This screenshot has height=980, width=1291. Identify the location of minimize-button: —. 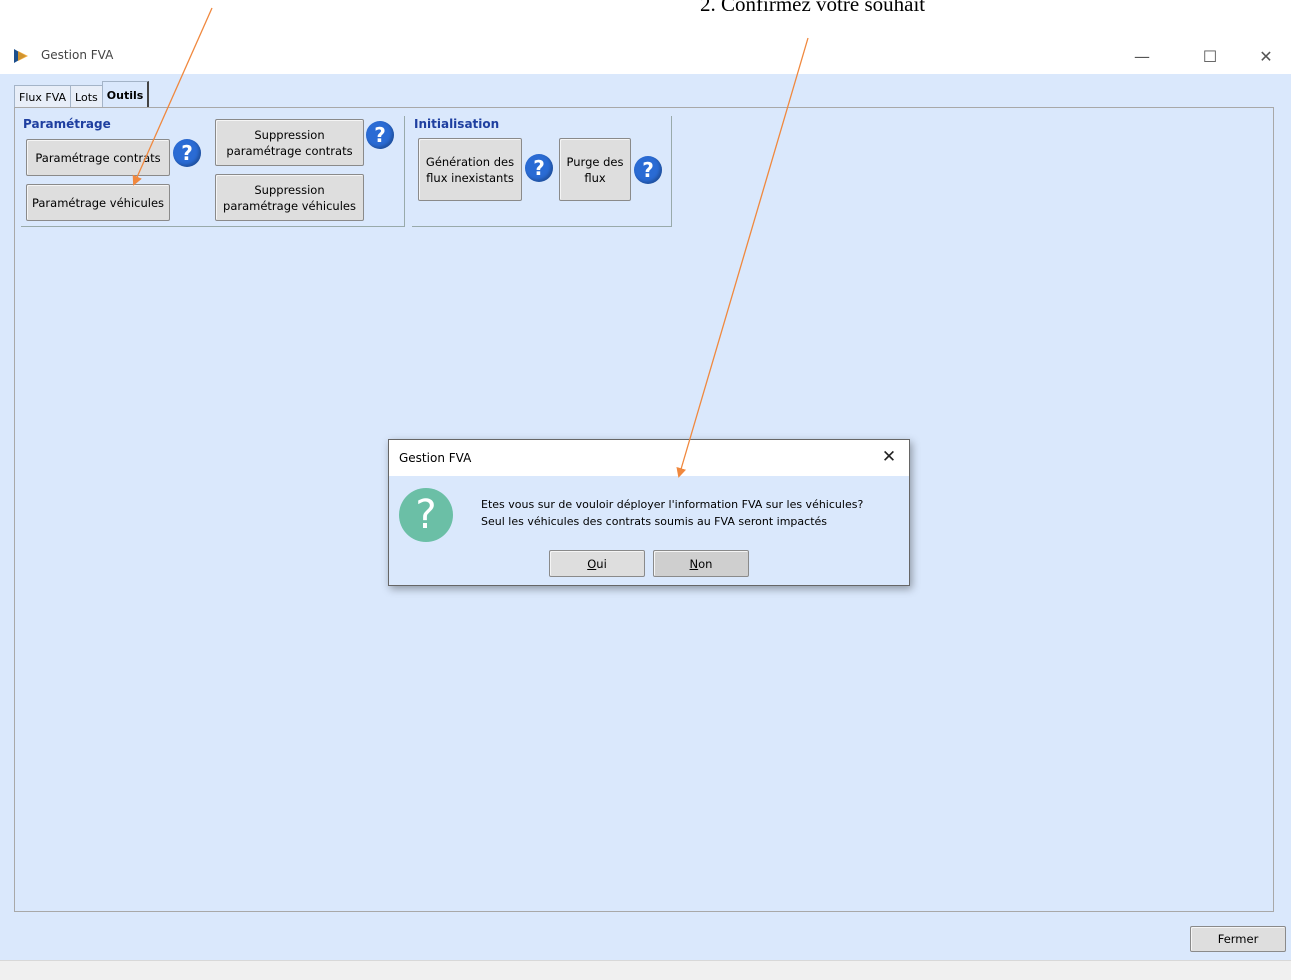
(1142, 56).